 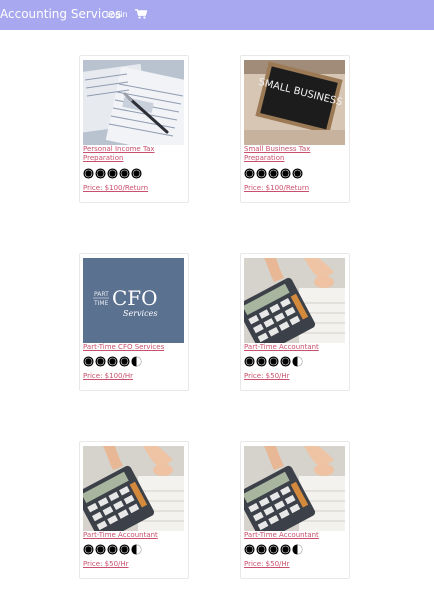 I want to click on product-image: SMALL BUSINESS, so click(x=294, y=102).